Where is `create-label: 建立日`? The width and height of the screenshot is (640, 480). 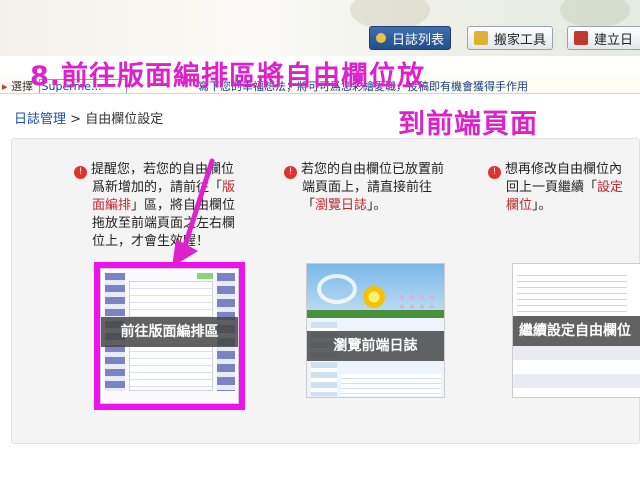 create-label: 建立日 is located at coordinates (614, 40).